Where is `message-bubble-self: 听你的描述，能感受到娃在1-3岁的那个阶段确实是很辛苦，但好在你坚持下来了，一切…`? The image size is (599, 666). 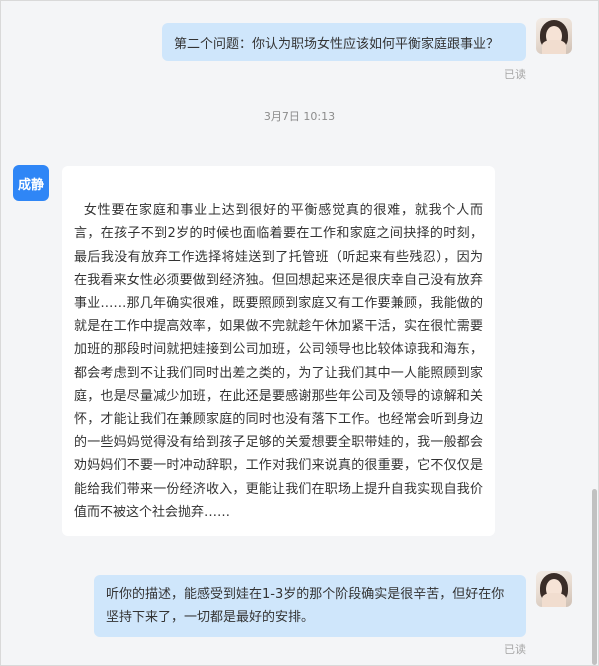
message-bubble-self: 听你的描述，能感受到娃在1-3岁的那个阶段确实是很辛苦，但好在你坚持下来了，一切… is located at coordinates (310, 606).